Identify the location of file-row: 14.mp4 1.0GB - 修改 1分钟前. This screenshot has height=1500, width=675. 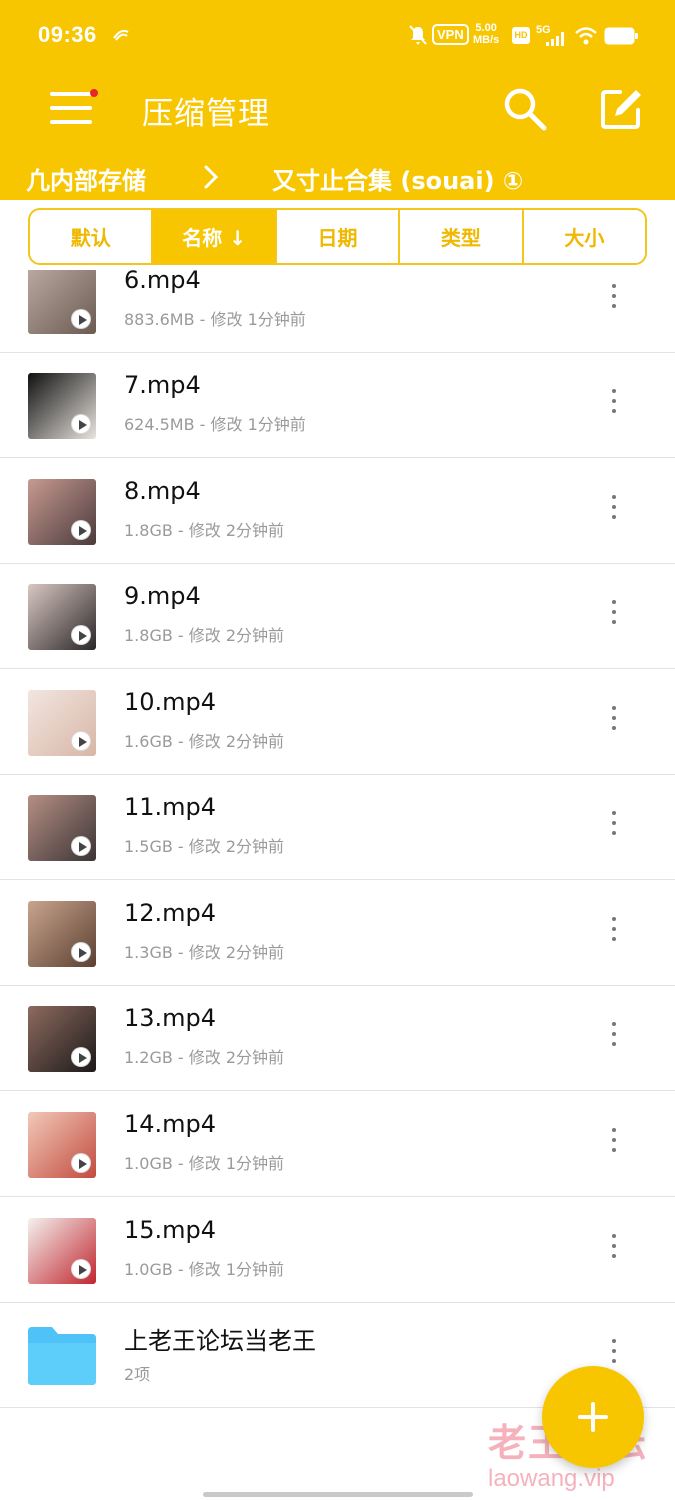
(337, 1144).